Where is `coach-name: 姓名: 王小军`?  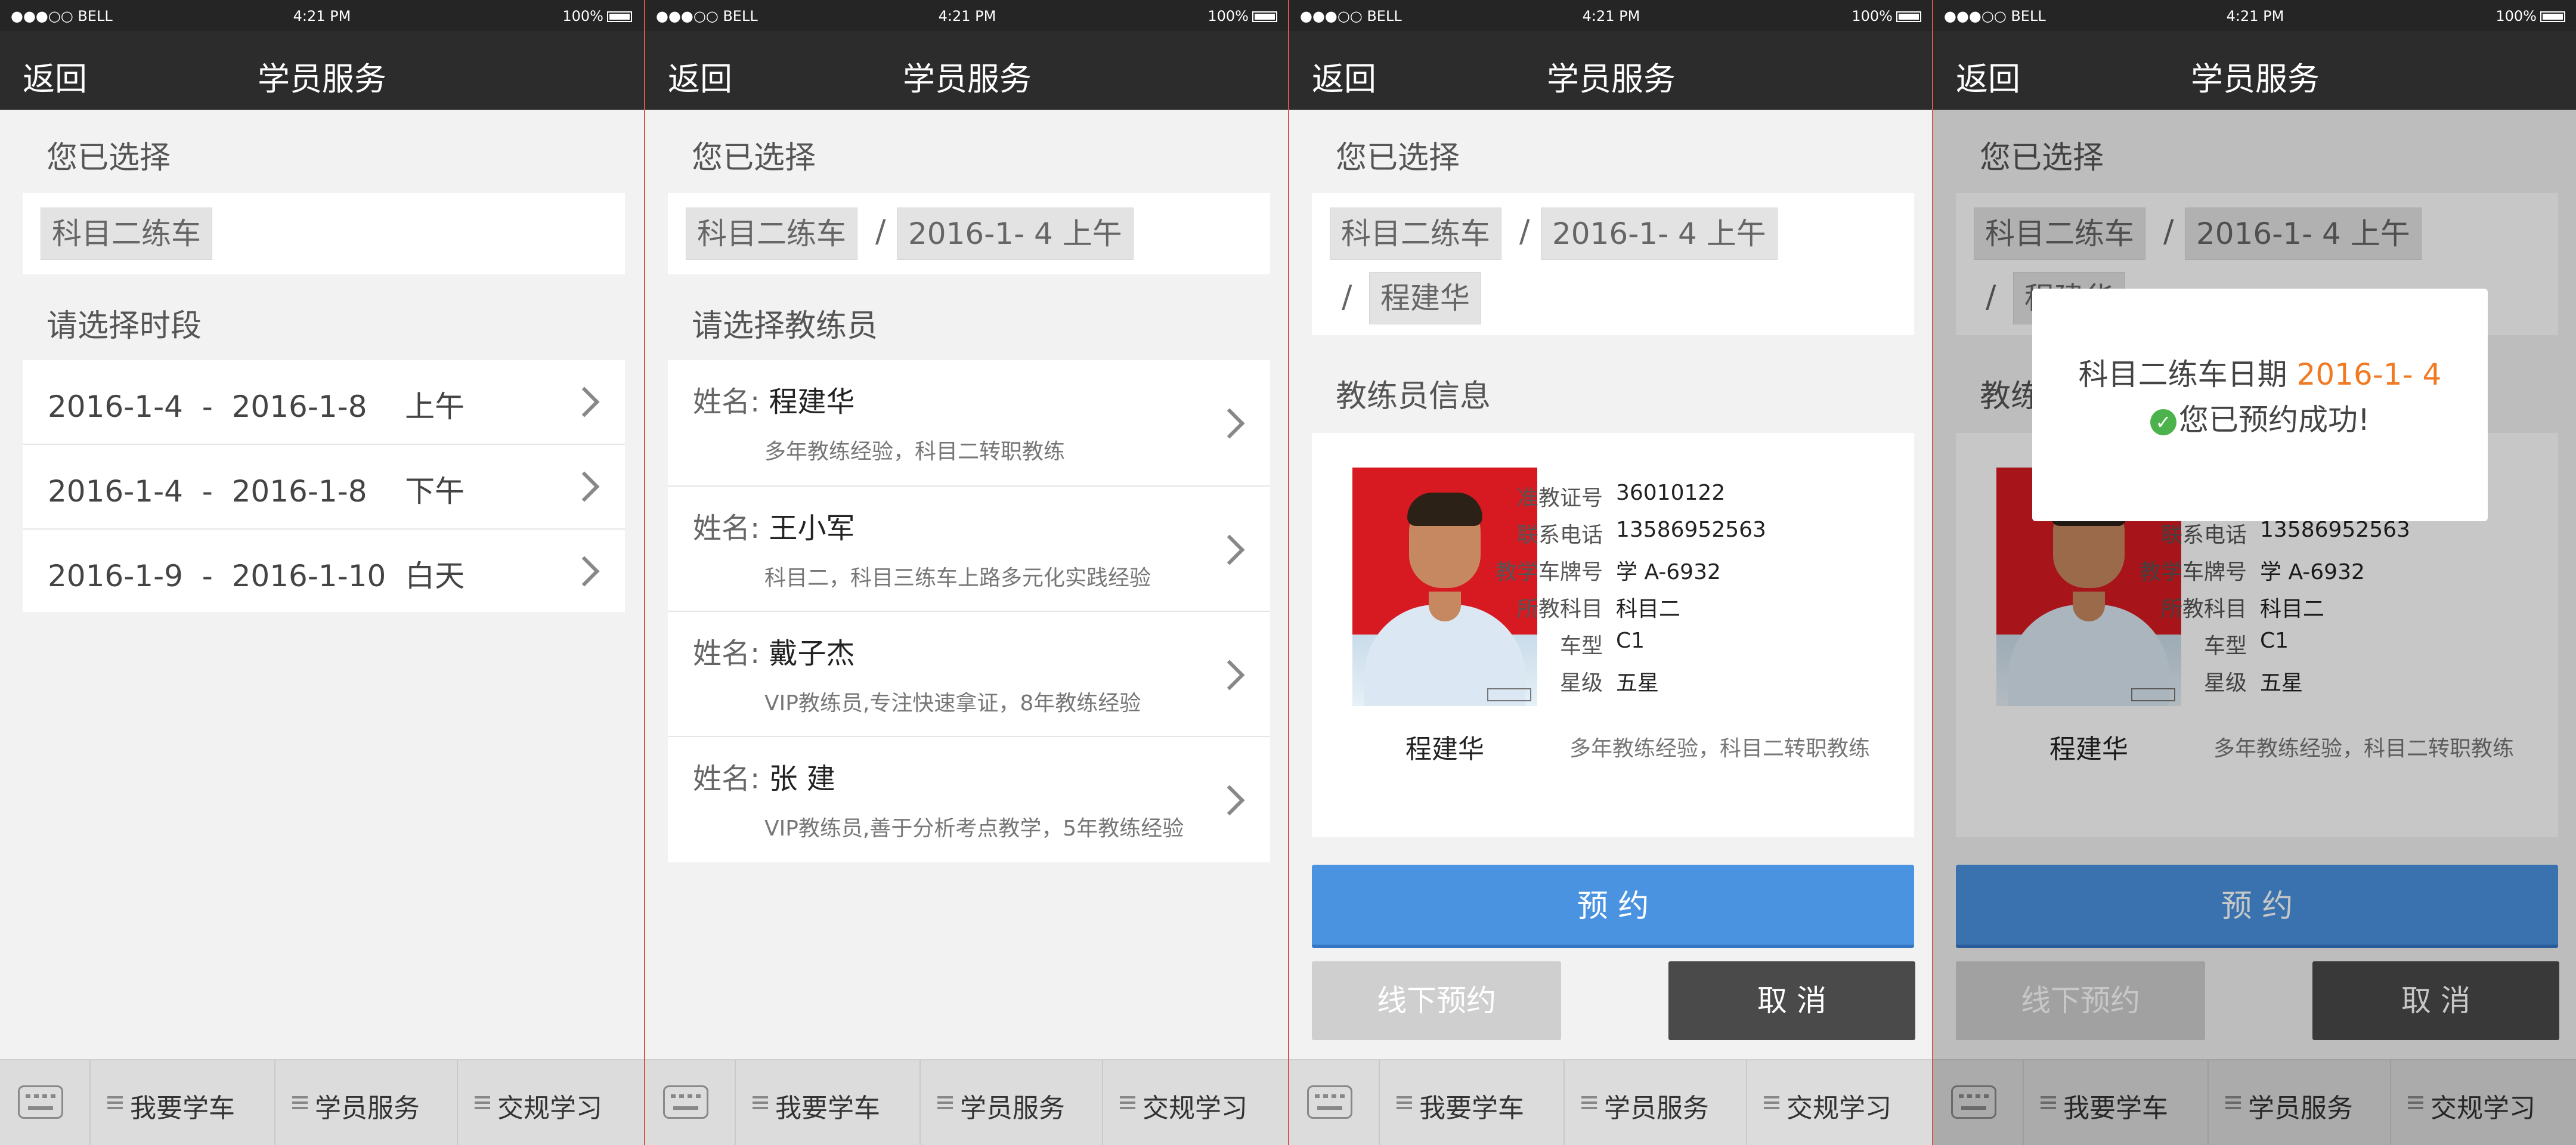
coach-name: 姓名: 王小军 is located at coordinates (773, 525).